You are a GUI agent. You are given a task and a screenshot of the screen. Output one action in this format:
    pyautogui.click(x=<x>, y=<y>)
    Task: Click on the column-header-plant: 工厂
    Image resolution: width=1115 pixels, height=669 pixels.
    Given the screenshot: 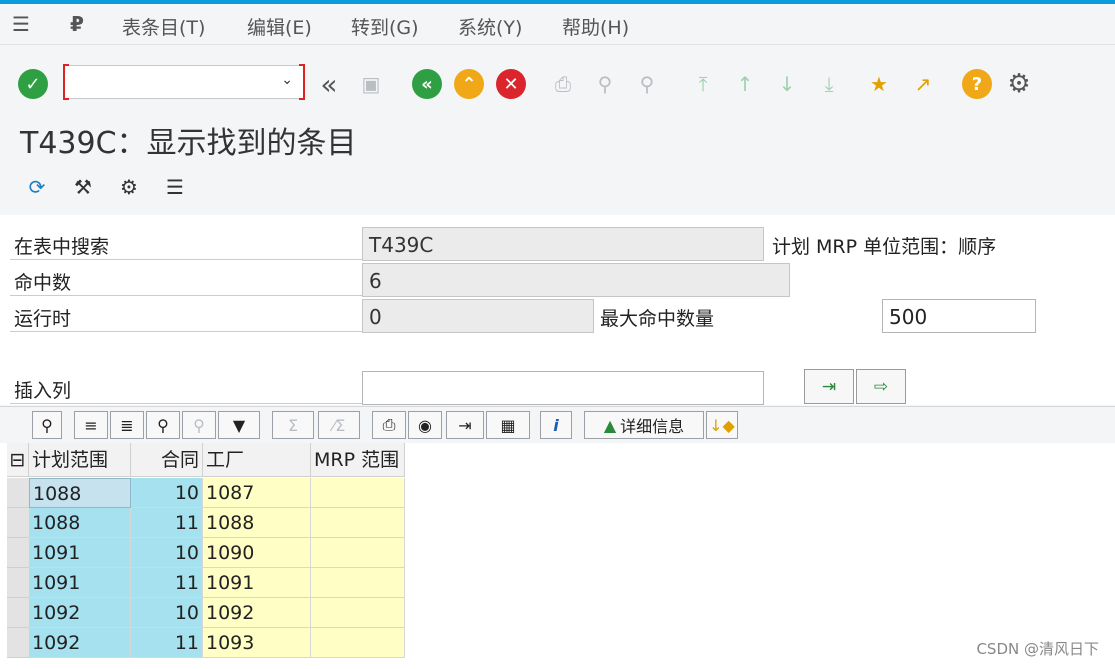 What is the action you would take?
    pyautogui.click(x=257, y=460)
    